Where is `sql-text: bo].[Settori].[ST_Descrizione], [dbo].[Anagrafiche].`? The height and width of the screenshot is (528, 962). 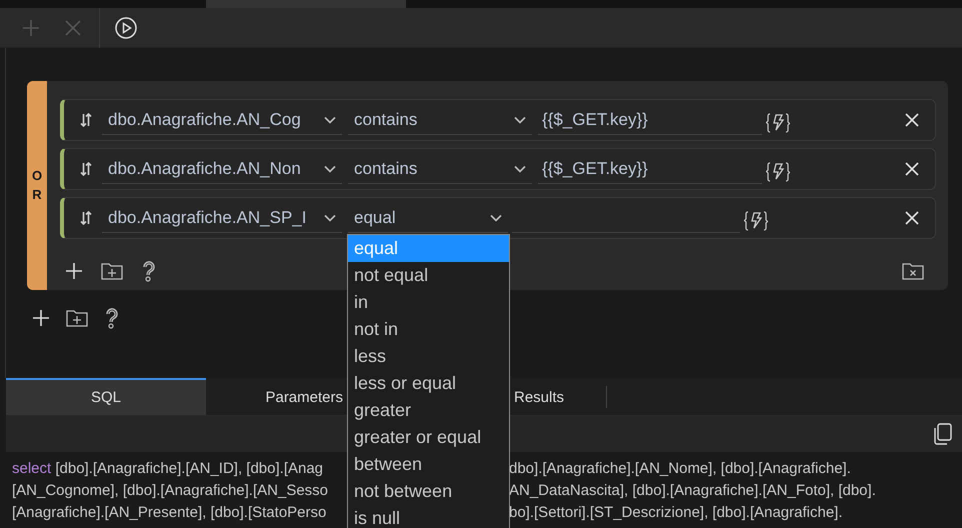
sql-text: bo].[Settori].[ST_Descrizione], [dbo].[Anagrafiche]. is located at coordinates (676, 512).